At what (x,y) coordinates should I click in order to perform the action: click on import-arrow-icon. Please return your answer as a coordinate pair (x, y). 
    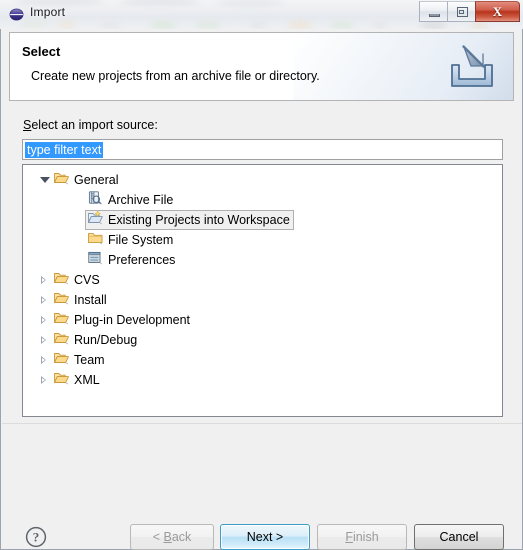
    Looking at the image, I should click on (472, 67).